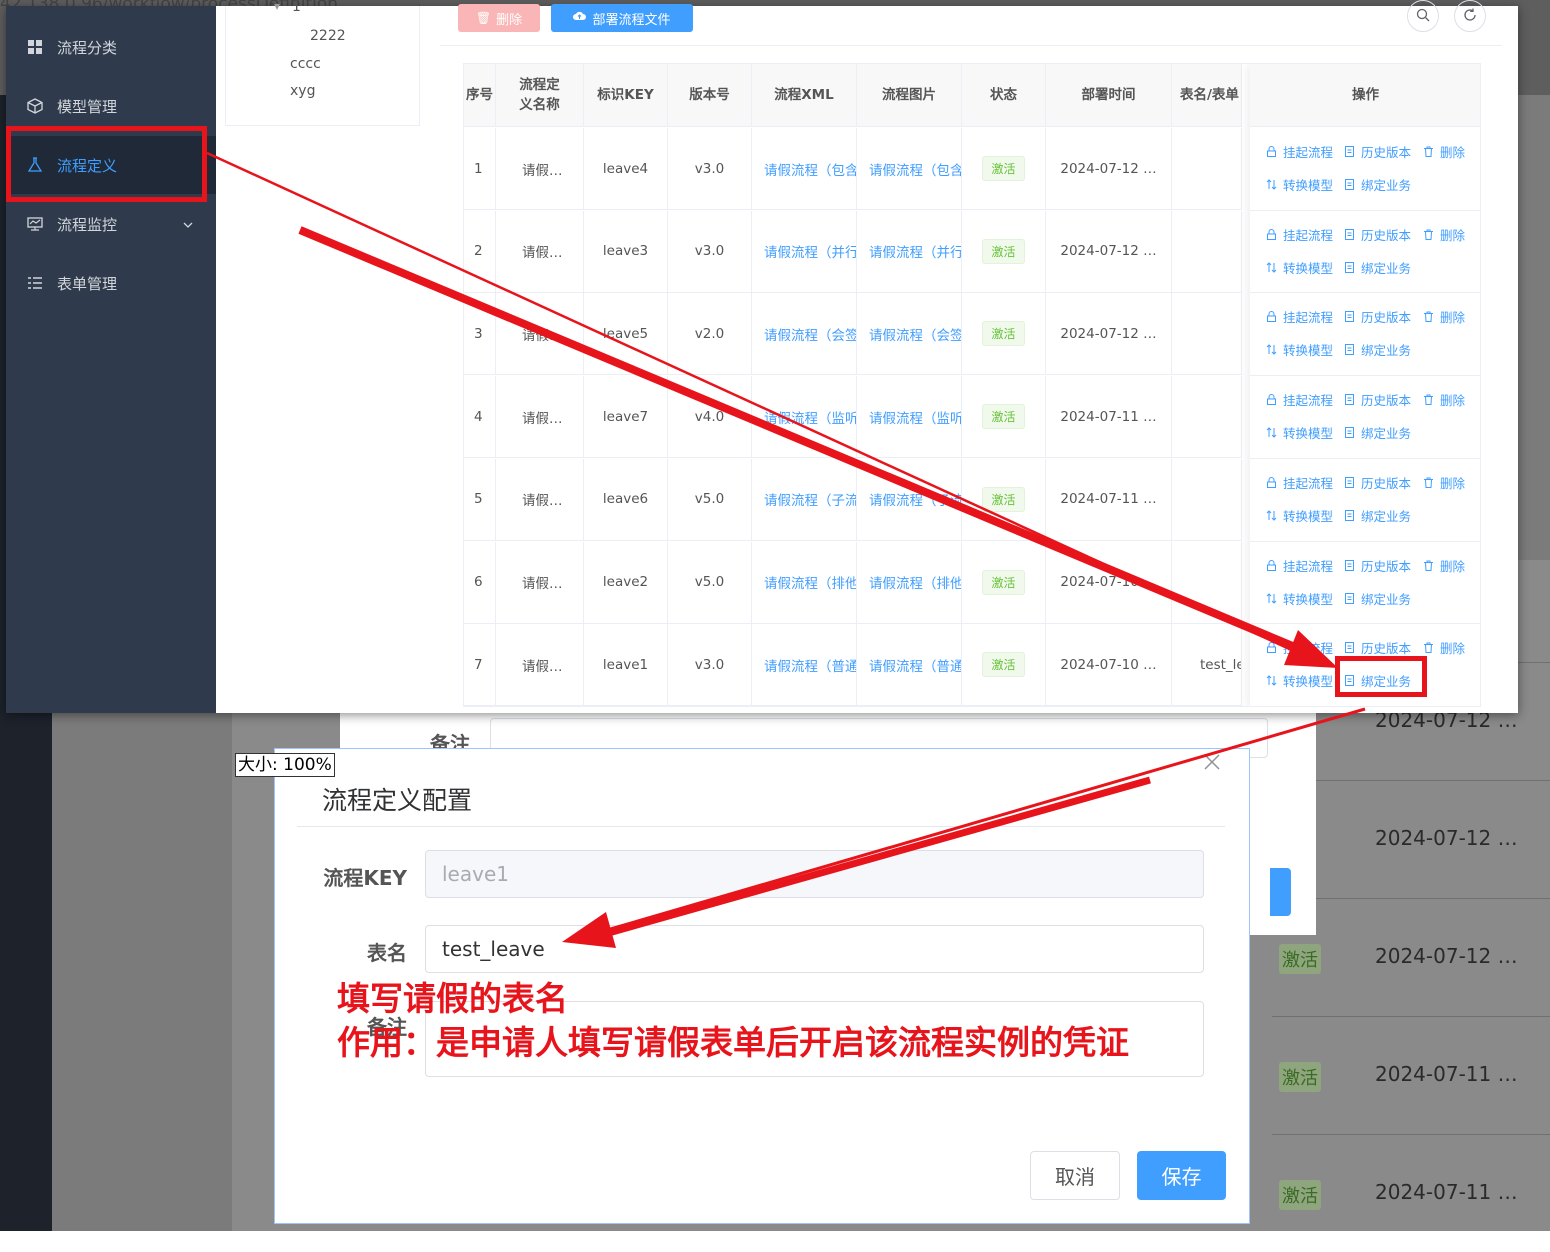 This screenshot has width=1550, height=1252. Describe the element at coordinates (480, 251) in the screenshot. I see `table-cell: 2` at that location.